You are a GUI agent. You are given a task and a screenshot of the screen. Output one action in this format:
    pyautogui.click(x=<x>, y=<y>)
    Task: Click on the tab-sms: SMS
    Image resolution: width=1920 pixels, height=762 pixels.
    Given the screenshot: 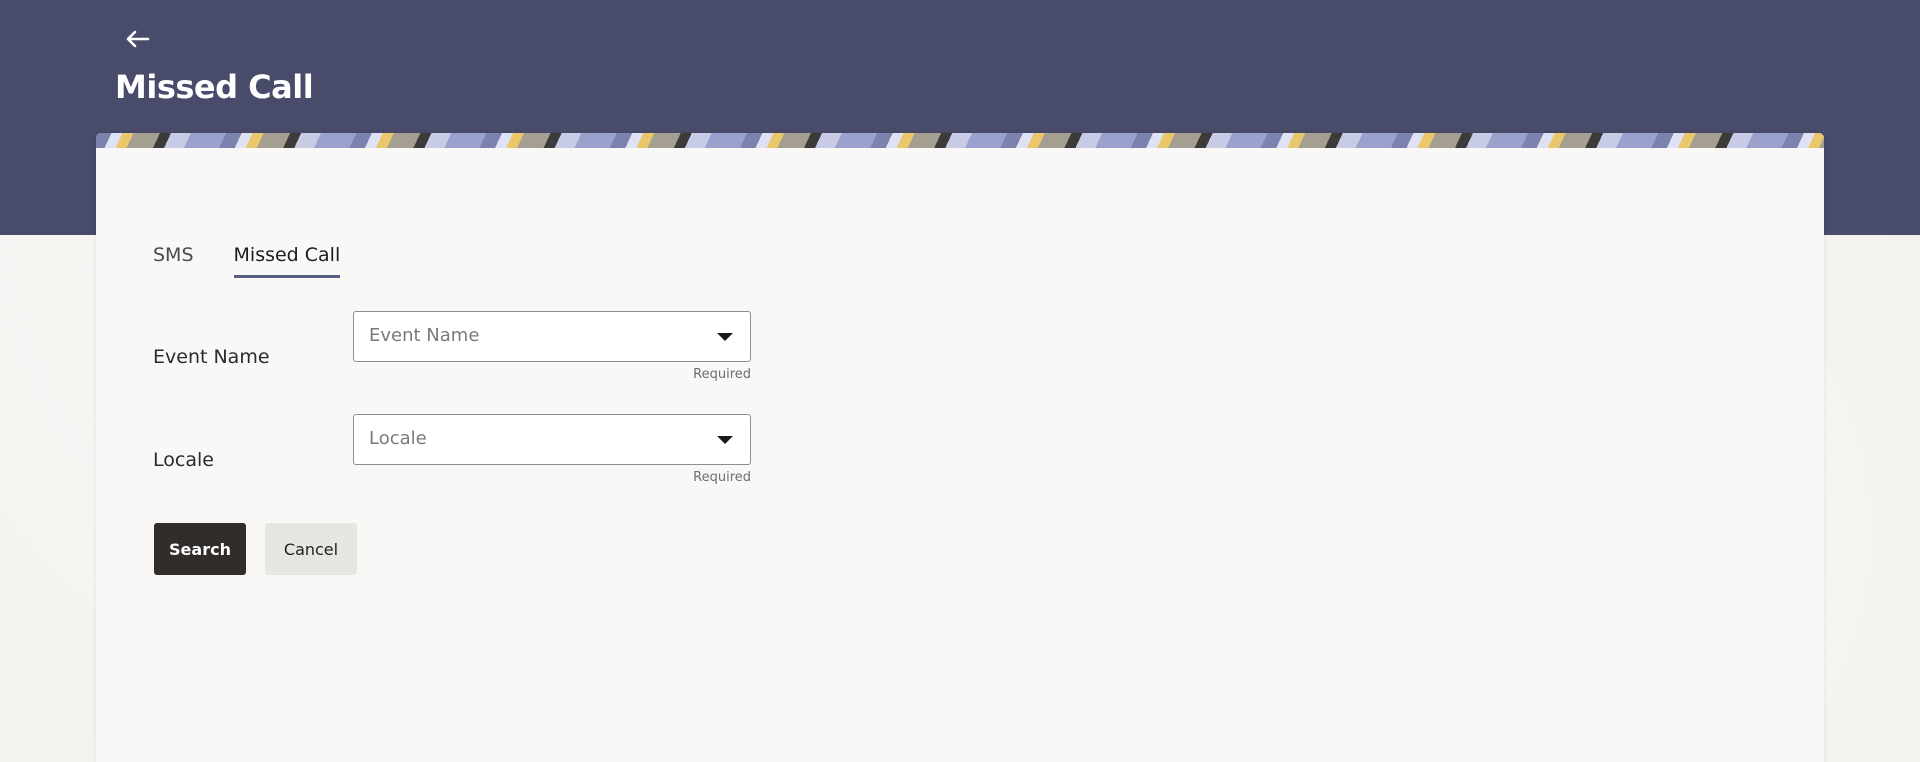 What is the action you would take?
    pyautogui.click(x=173, y=258)
    